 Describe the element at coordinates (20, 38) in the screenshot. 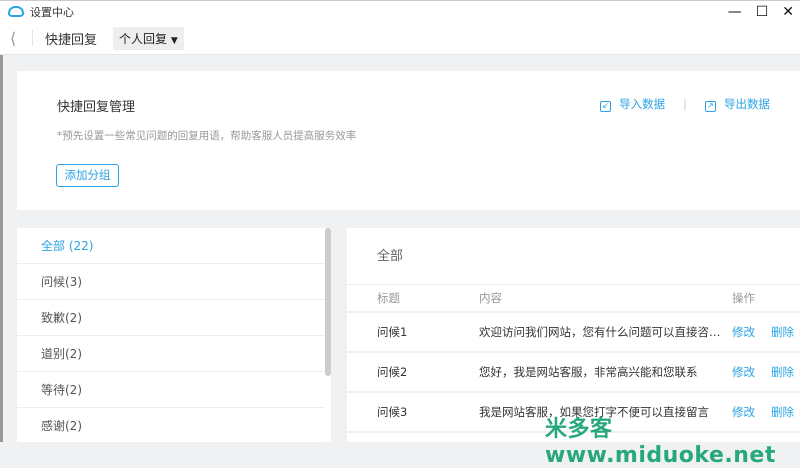

I see `back-chevron-icon: ⟨` at that location.